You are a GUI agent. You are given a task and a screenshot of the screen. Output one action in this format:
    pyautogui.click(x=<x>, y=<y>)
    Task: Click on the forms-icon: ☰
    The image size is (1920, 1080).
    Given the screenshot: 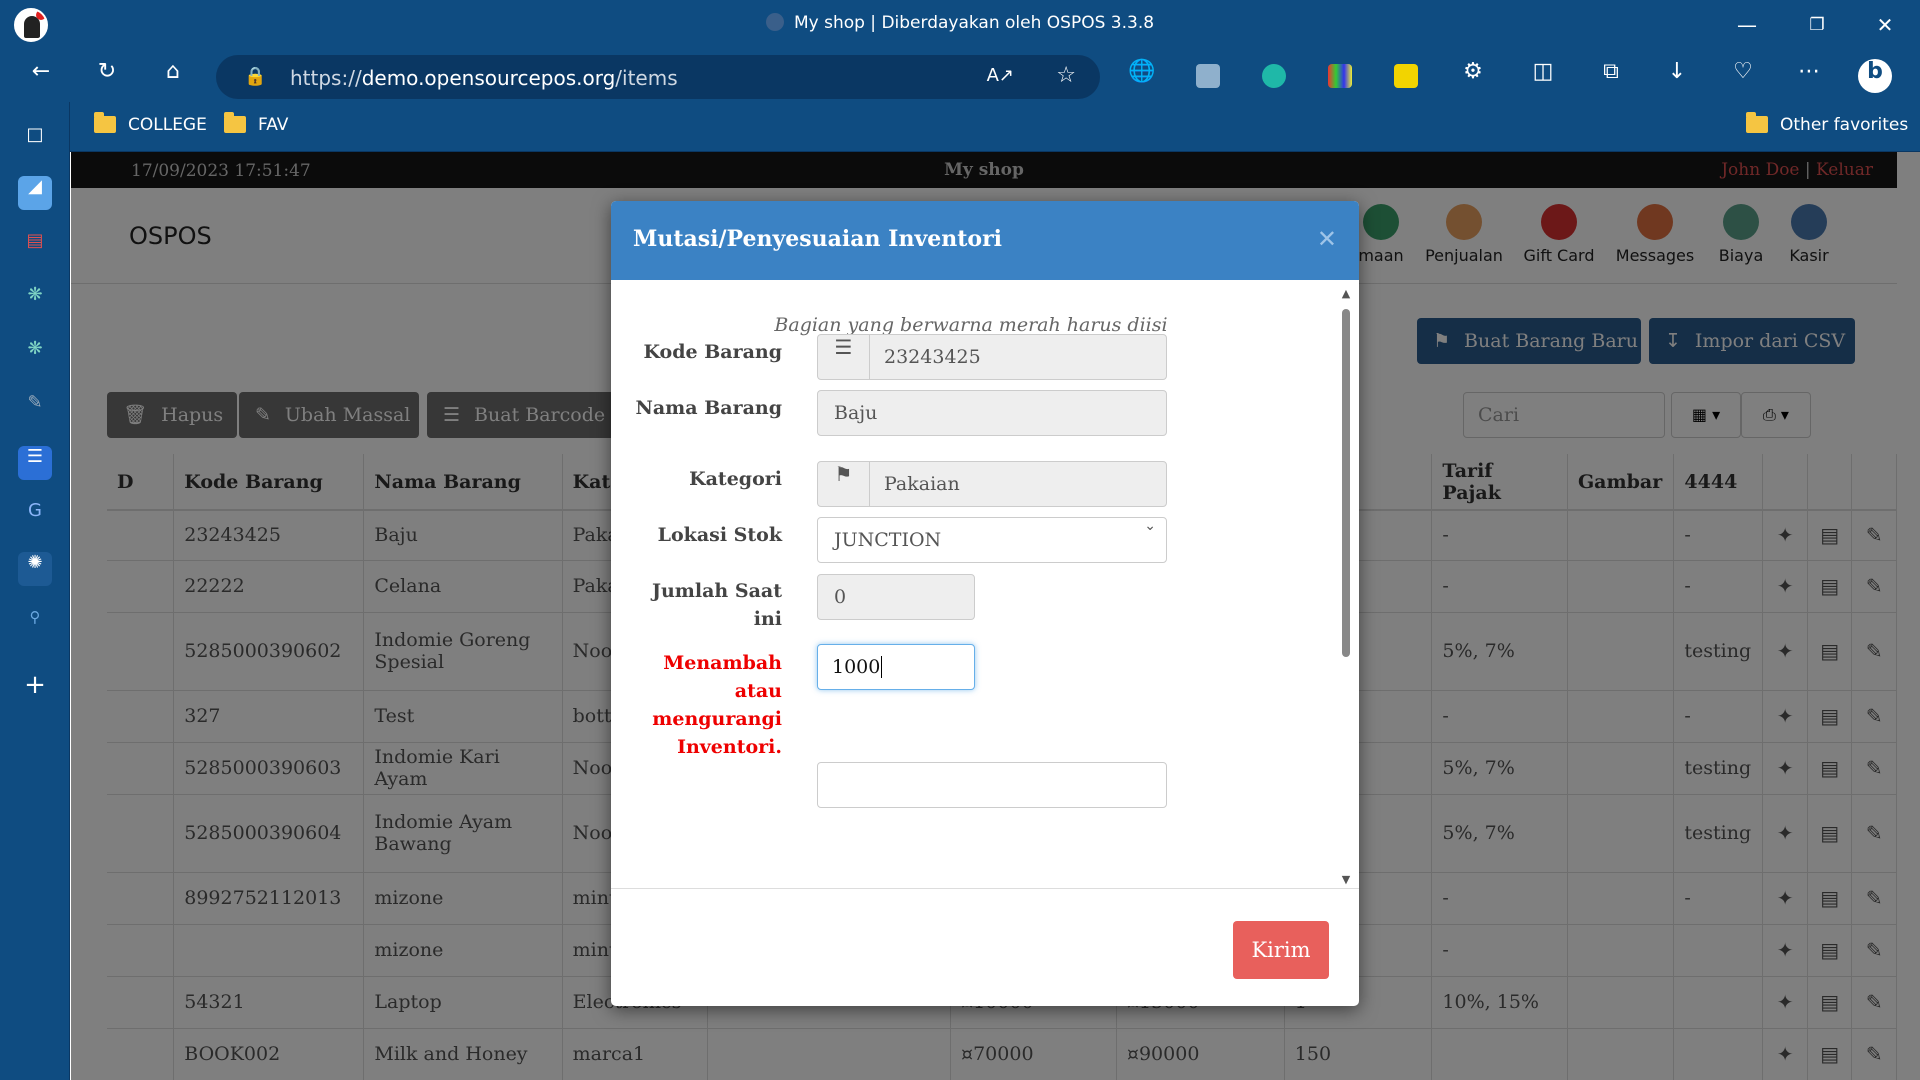 What is the action you would take?
    pyautogui.click(x=35, y=463)
    